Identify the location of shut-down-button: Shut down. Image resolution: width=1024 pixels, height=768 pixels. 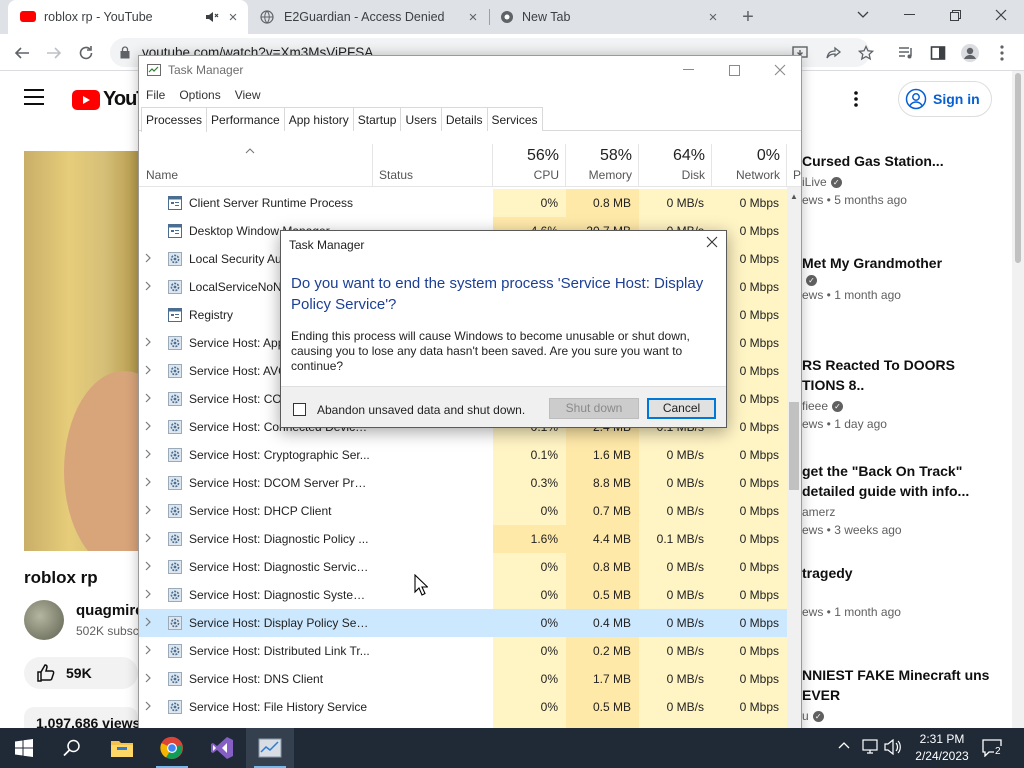
(594, 408).